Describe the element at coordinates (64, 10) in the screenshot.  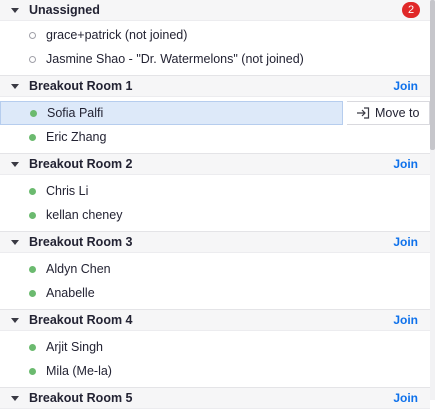
I see `group-title: Unassigned` at that location.